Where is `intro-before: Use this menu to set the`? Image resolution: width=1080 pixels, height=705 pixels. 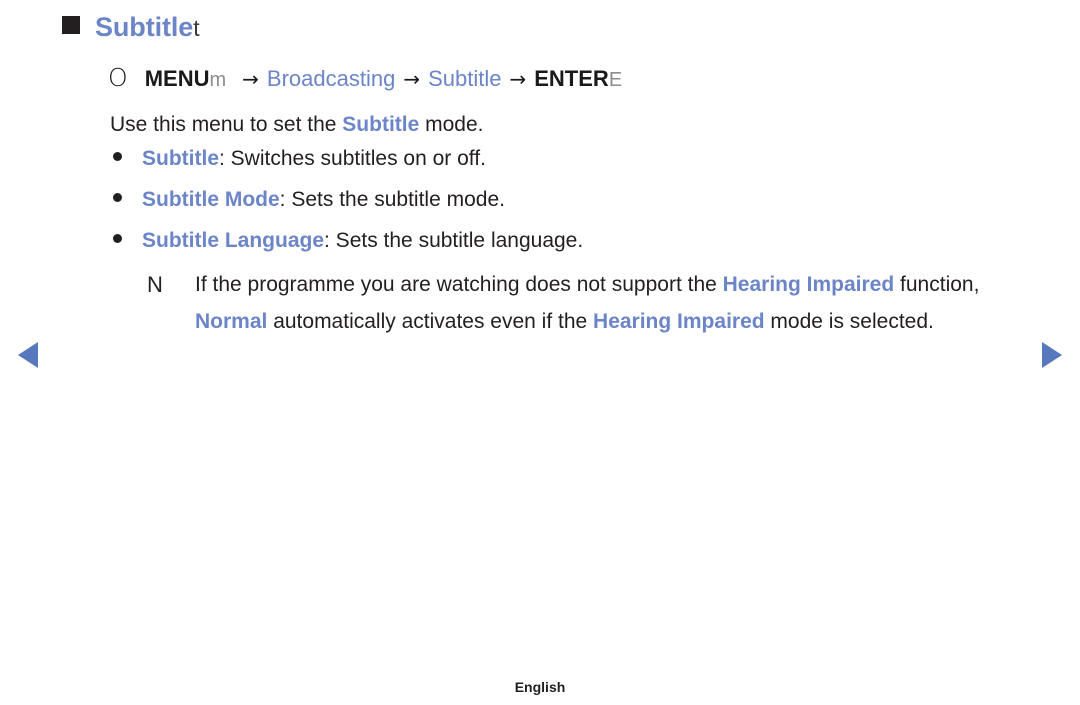
intro-before: Use this menu to set the is located at coordinates (226, 124).